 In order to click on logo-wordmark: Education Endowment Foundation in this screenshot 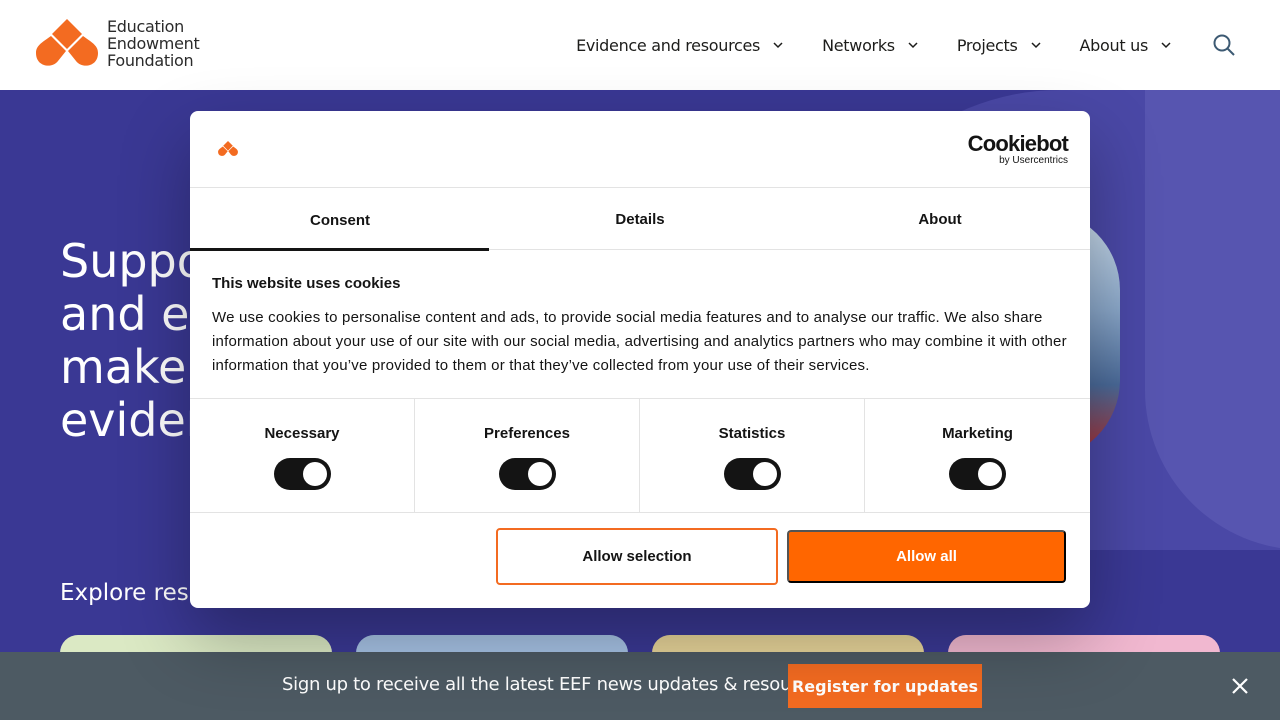, I will do `click(153, 43)`.